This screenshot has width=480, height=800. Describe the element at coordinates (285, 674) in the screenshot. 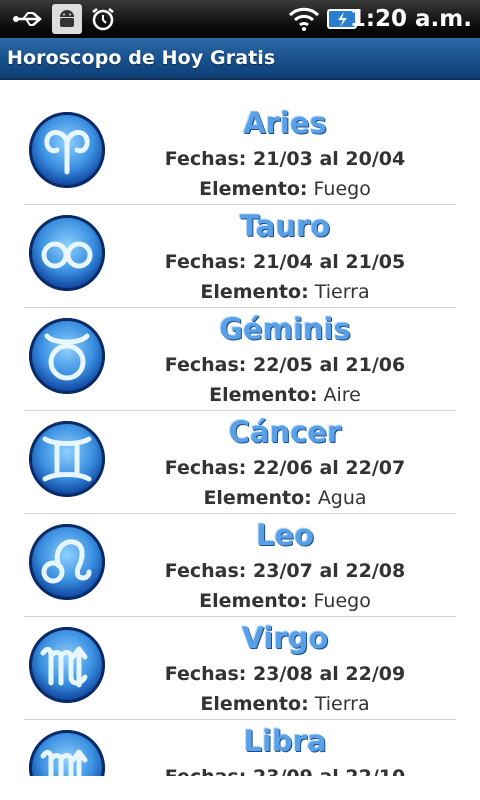

I see `sign-dates: Fechas: 23/08 al 22/09` at that location.